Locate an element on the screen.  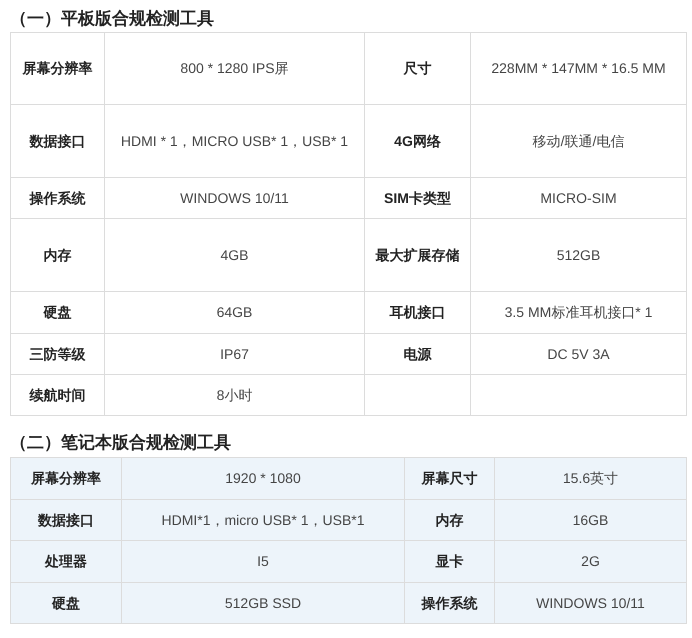
spec-label: 续航时间 is located at coordinates (58, 394).